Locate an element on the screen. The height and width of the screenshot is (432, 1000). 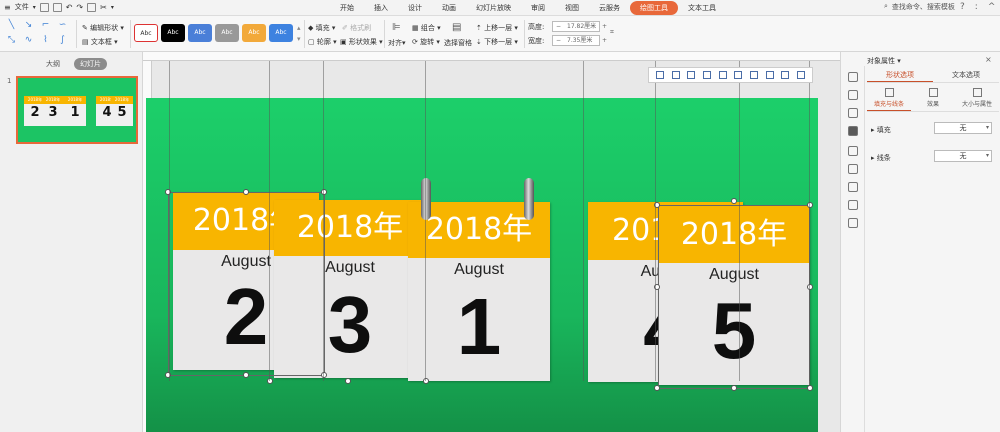
rotate-button: ⟳ 旋转 ▾ is located at coordinates (426, 42).